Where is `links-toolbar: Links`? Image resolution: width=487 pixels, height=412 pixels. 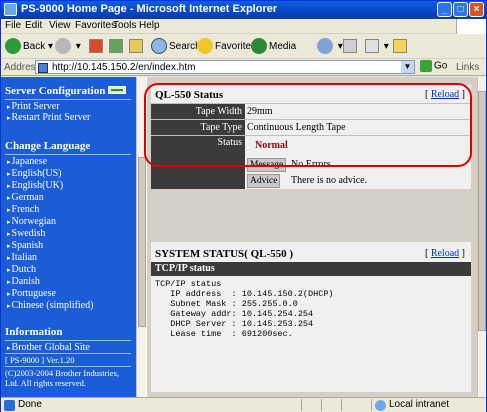
links-toolbar: Links is located at coordinates (467, 67).